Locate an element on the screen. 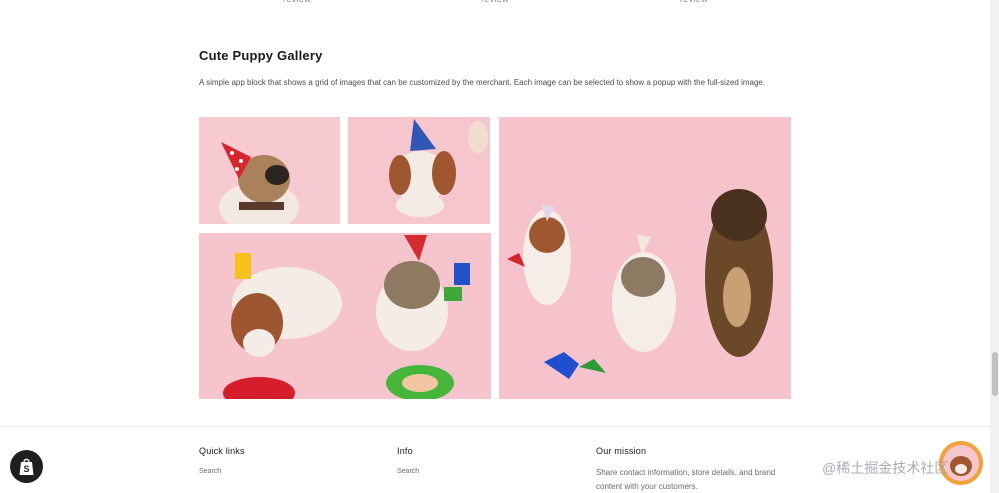  footer-heading: Info is located at coordinates (405, 451).